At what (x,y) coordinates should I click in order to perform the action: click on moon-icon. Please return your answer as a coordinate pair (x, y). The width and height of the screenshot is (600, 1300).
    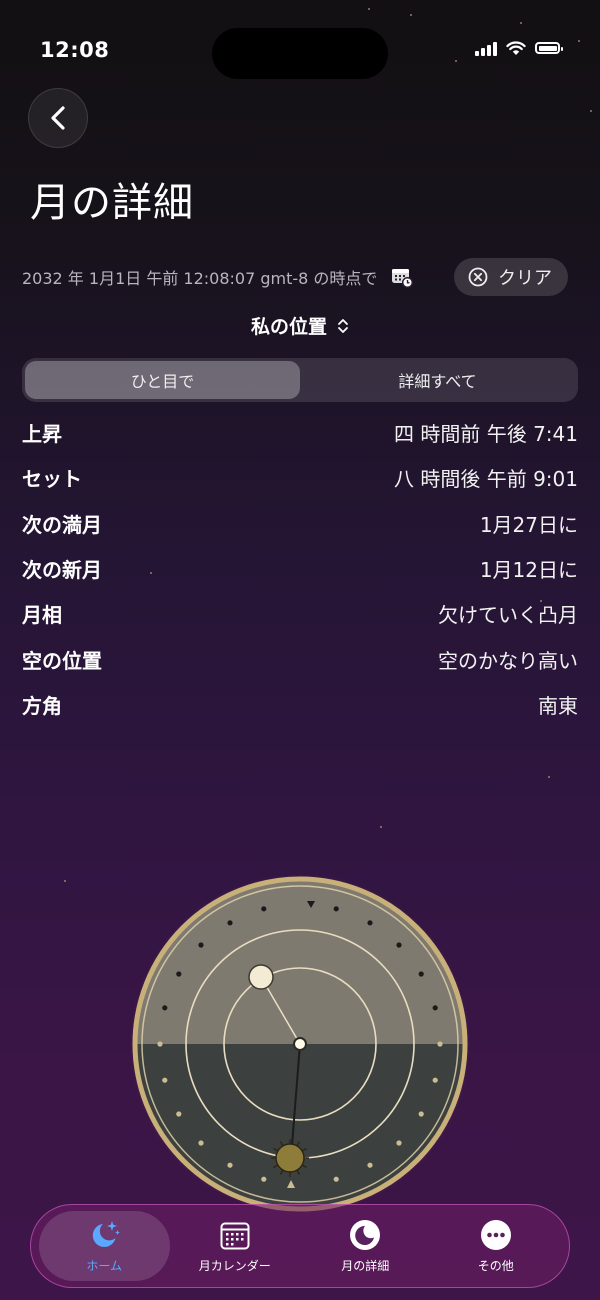
    Looking at the image, I should click on (365, 1235).